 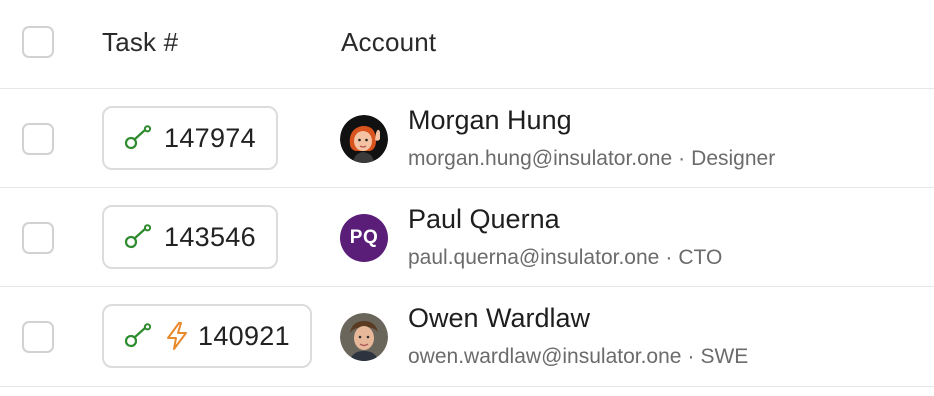 I want to click on account-details: owen.wardlaw@insulator.one · SWE, so click(x=578, y=357).